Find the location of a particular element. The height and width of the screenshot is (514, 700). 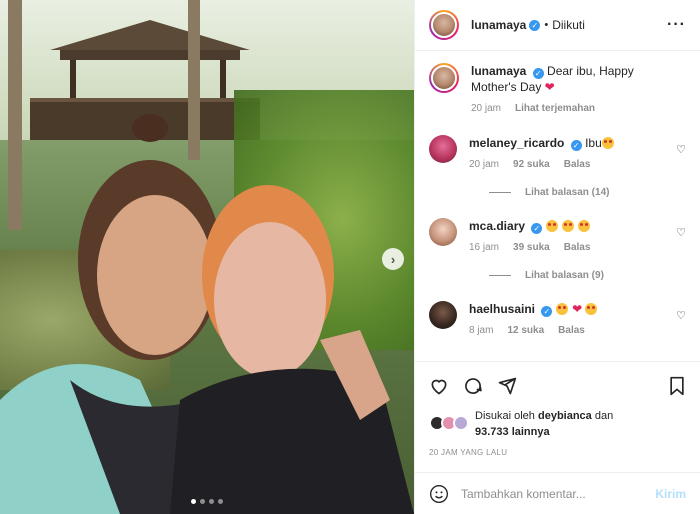

view-replies-link: Lihat balasan (9) is located at coordinates (587, 275).